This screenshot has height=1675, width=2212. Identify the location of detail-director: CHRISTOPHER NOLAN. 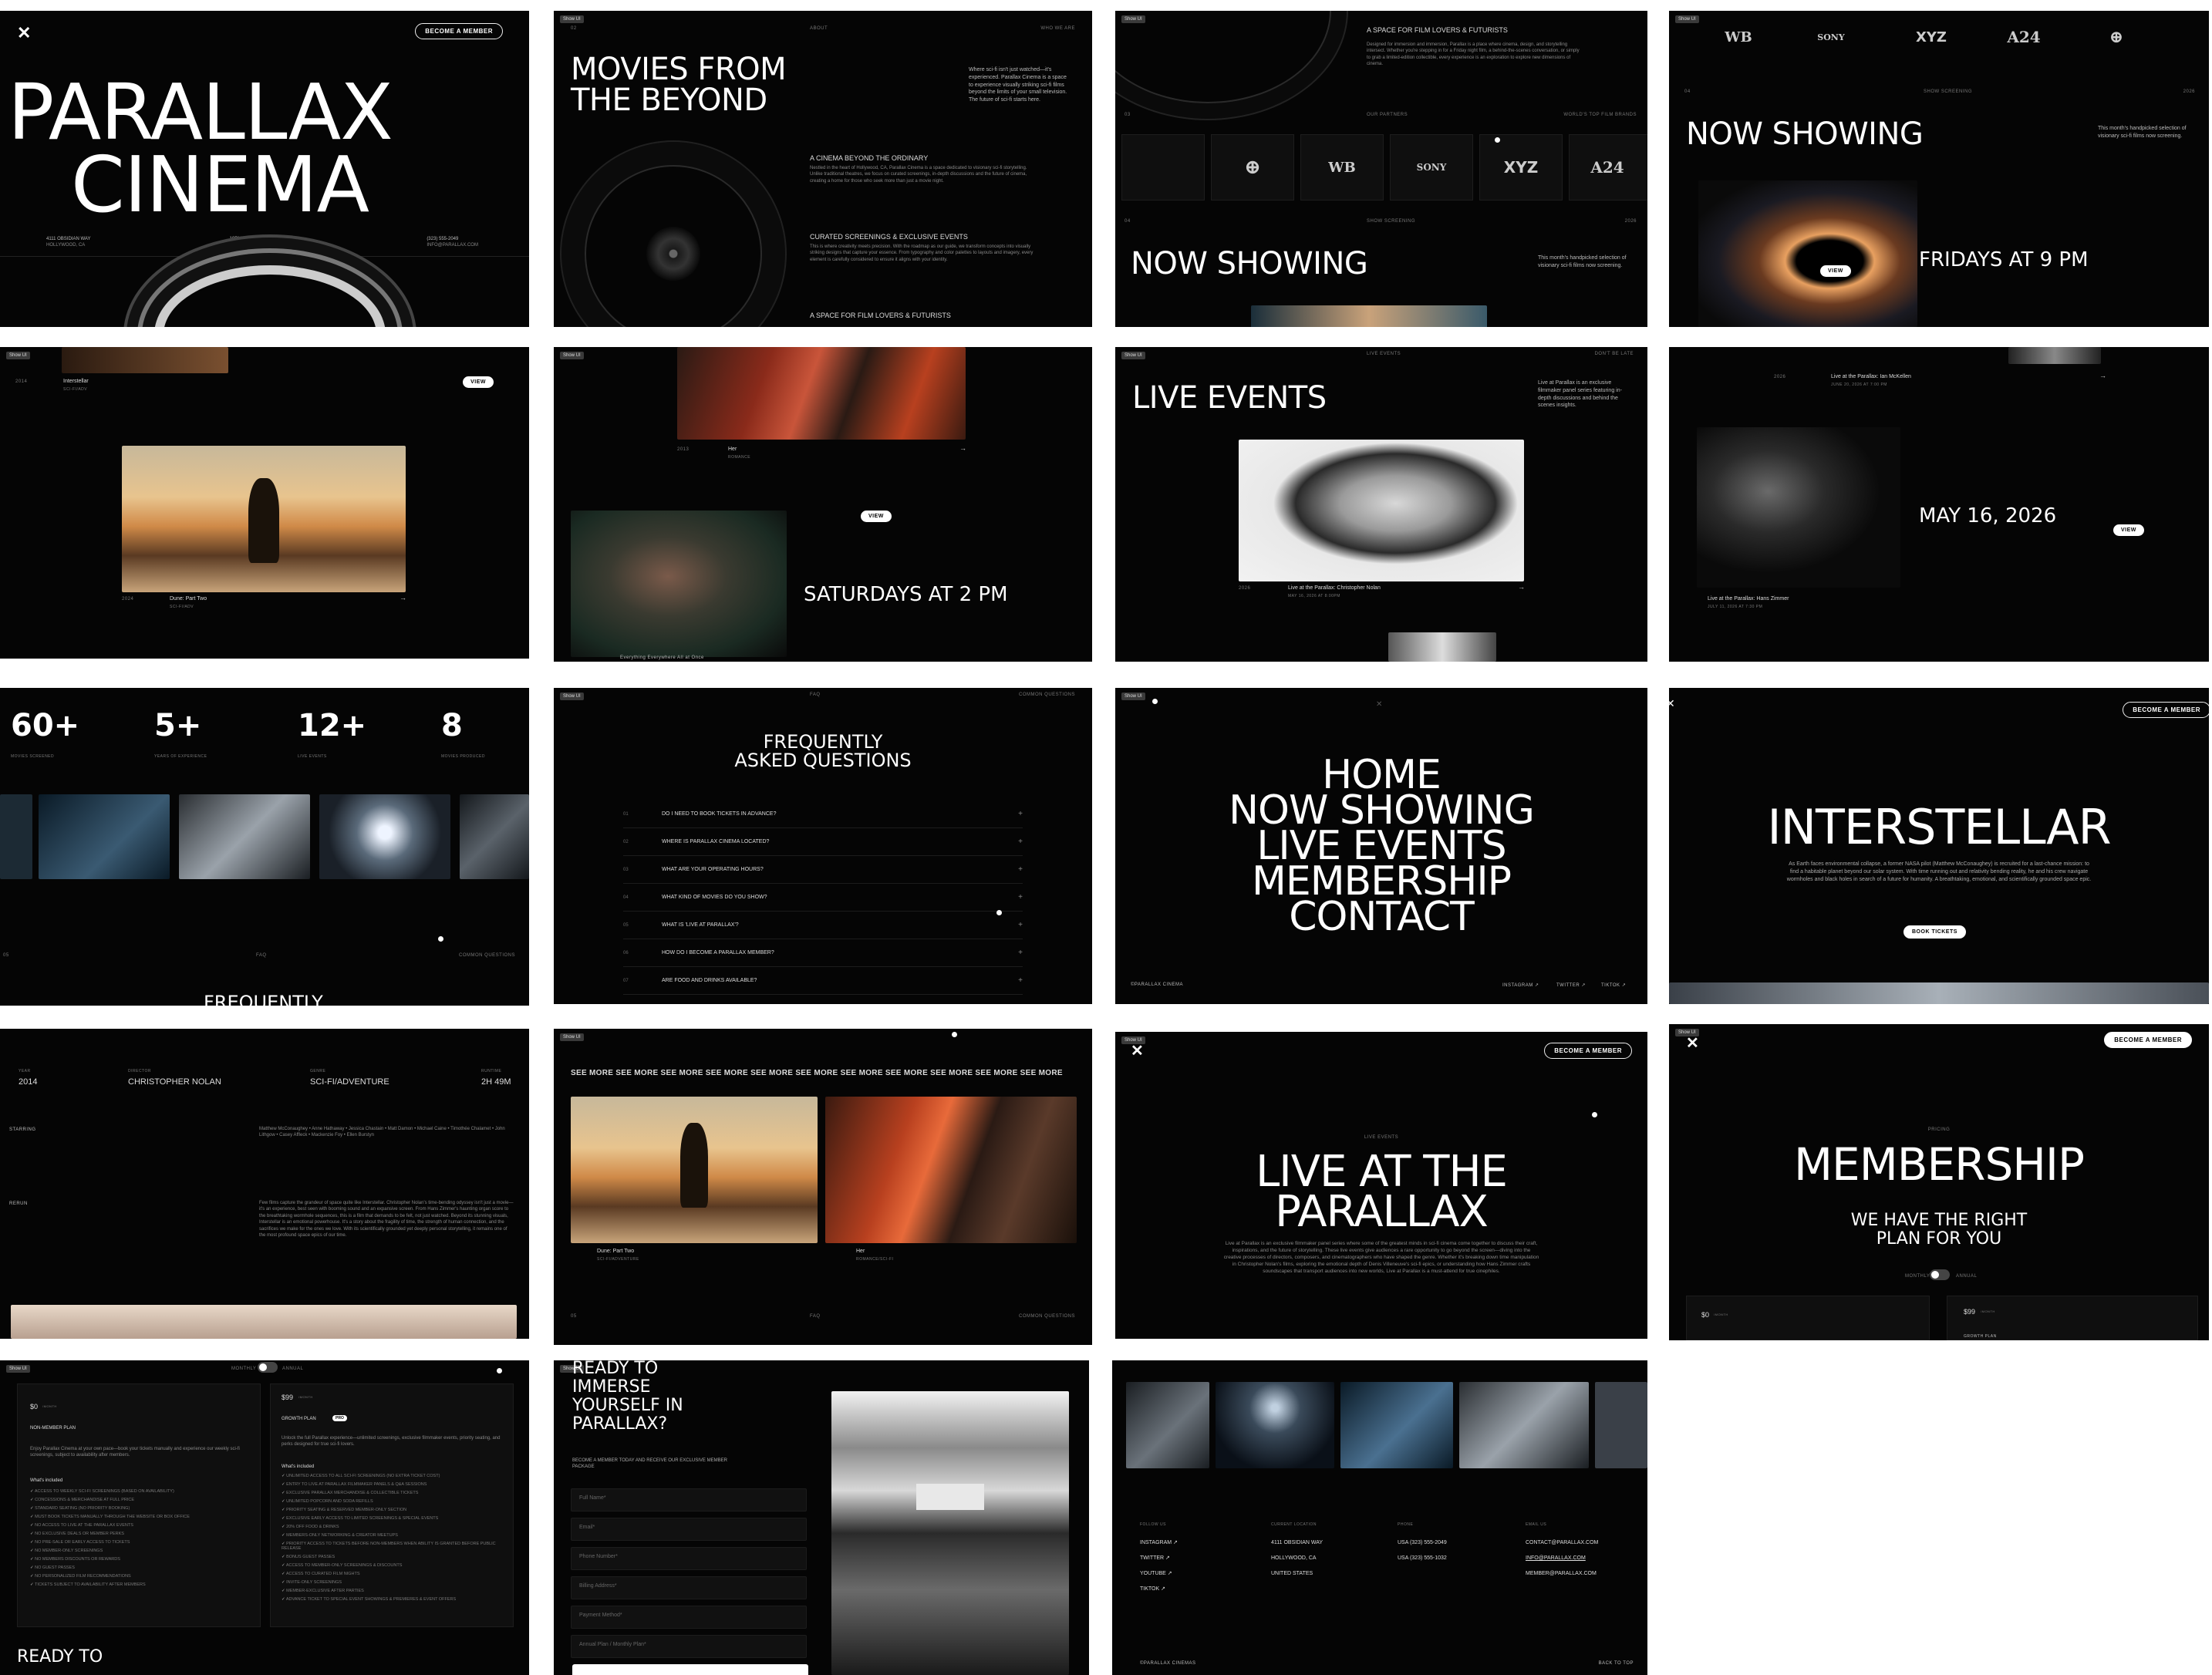
(174, 1082).